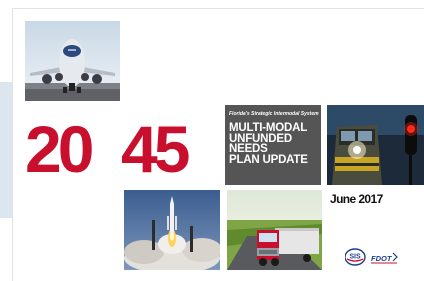 The height and width of the screenshot is (281, 424). Describe the element at coordinates (59, 149) in the screenshot. I see `year-digits-20: 20` at that location.